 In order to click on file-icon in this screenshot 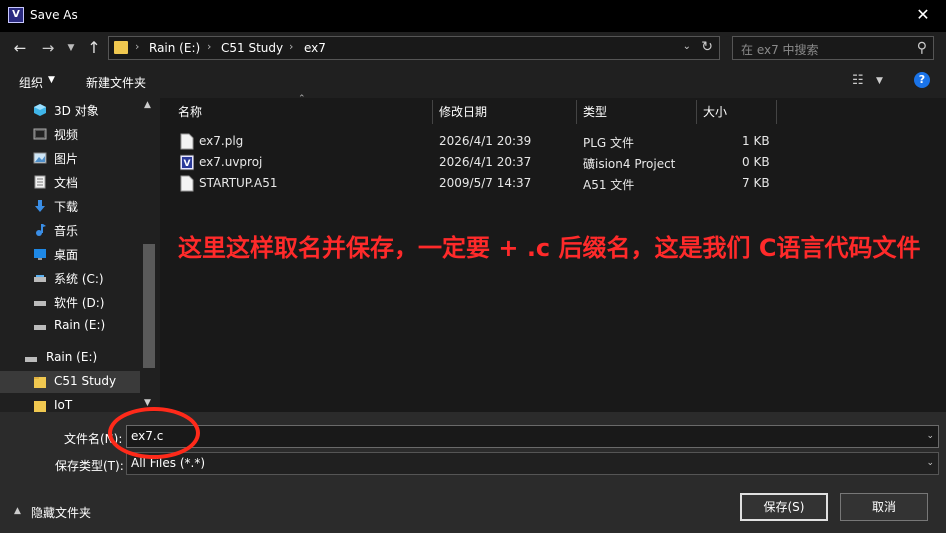, I will do `click(187, 141)`.